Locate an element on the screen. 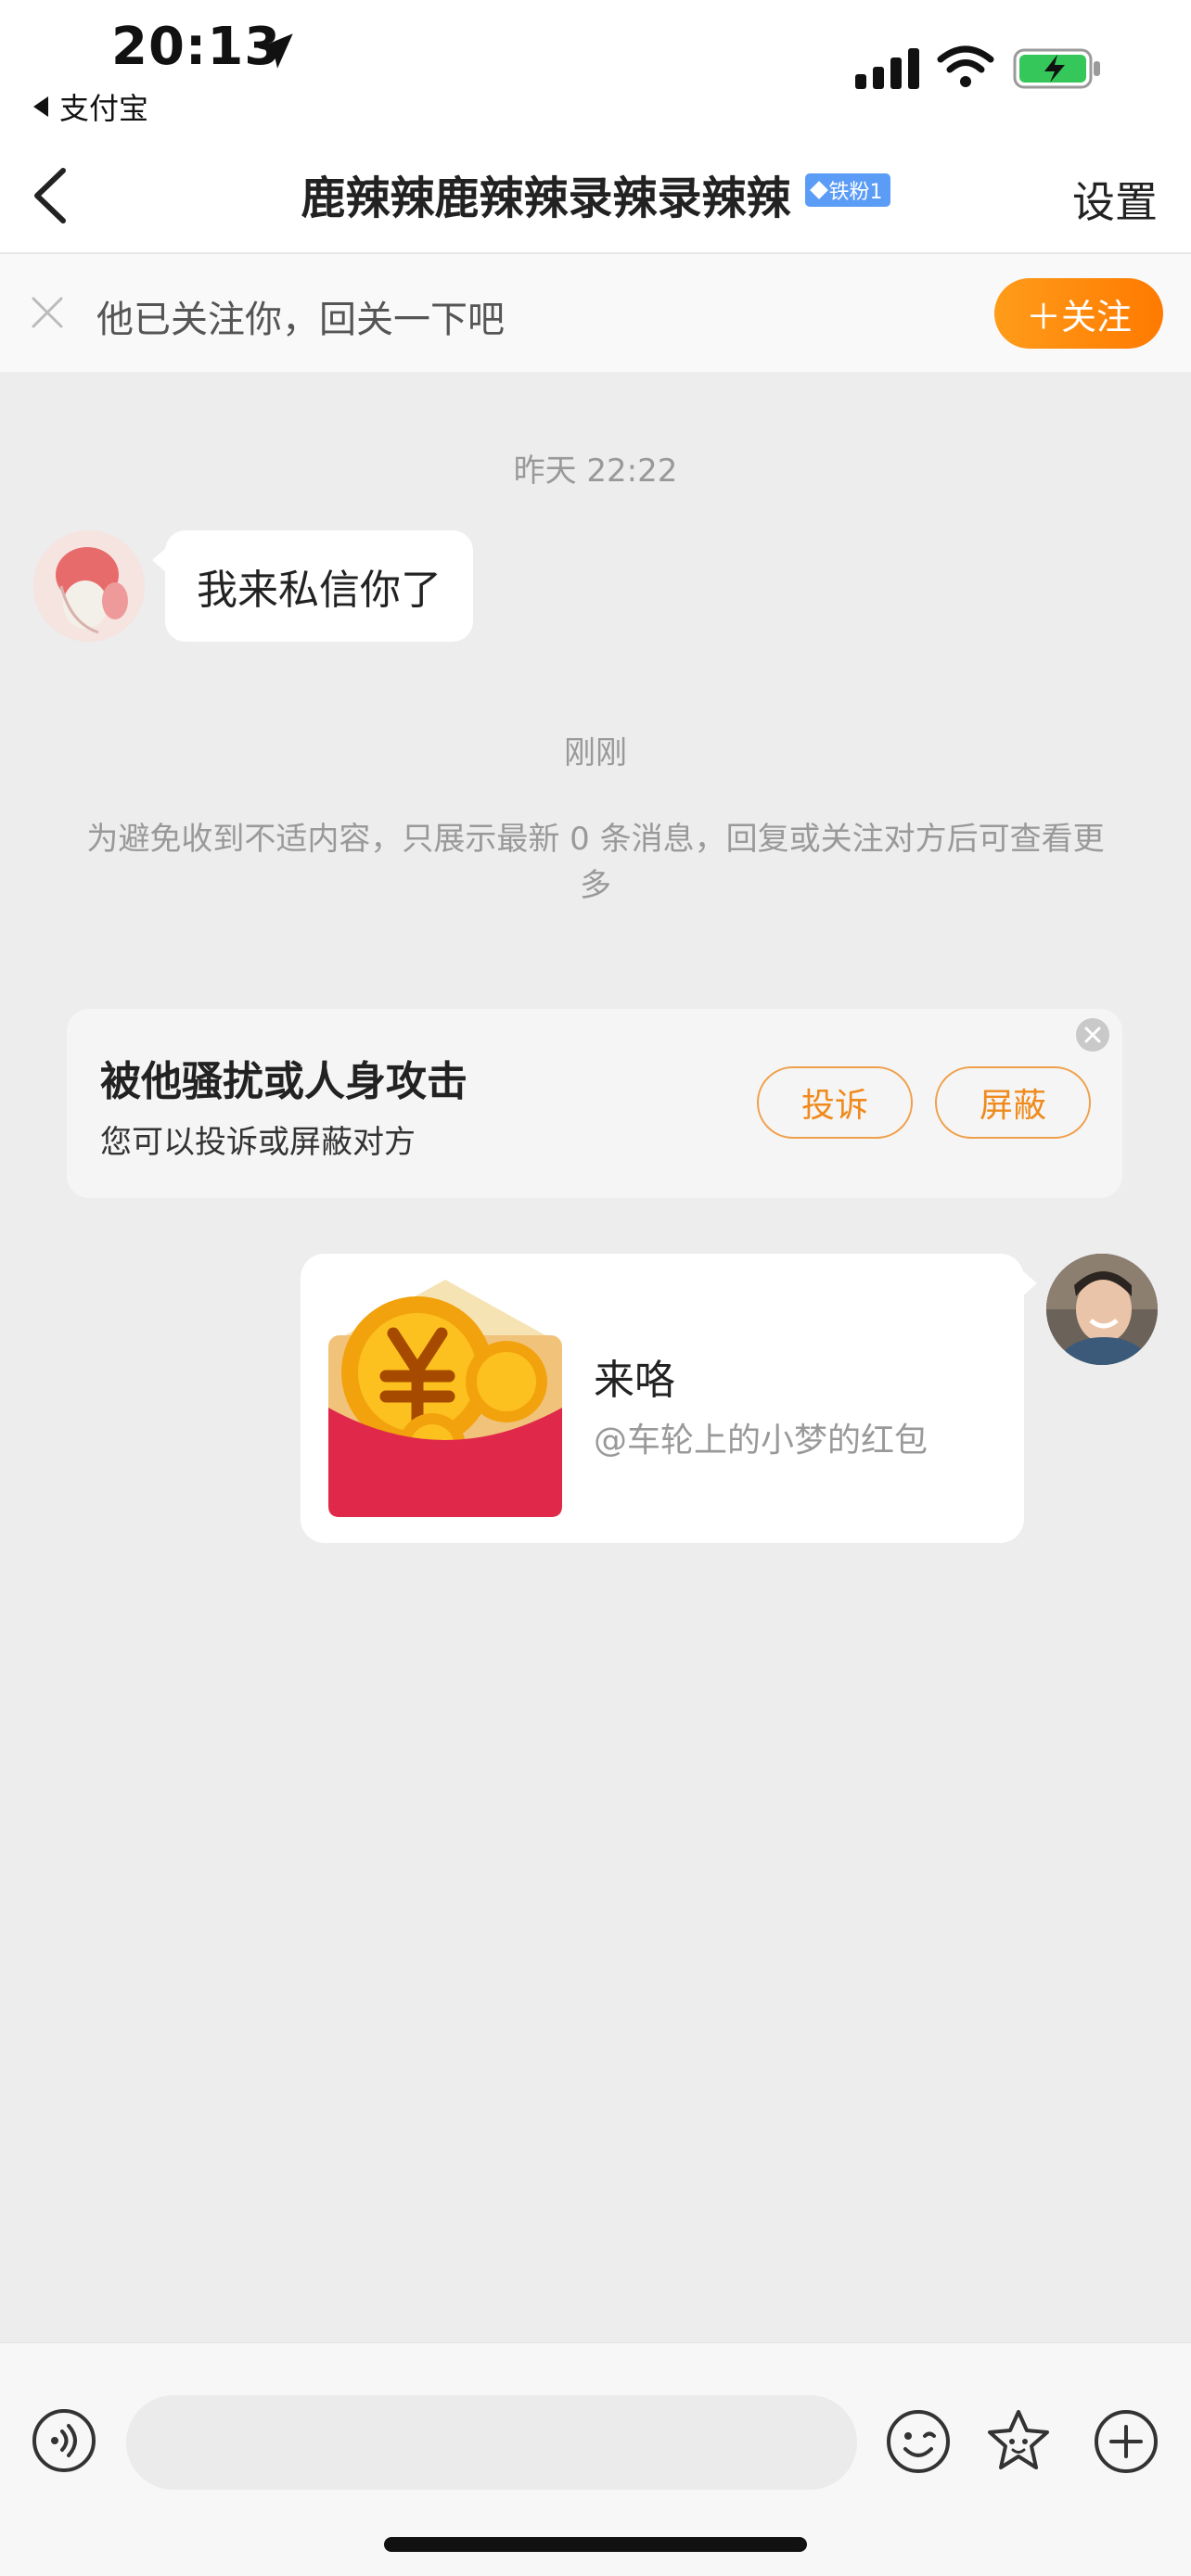 The image size is (1191, 2576). wifi-icon is located at coordinates (966, 66).